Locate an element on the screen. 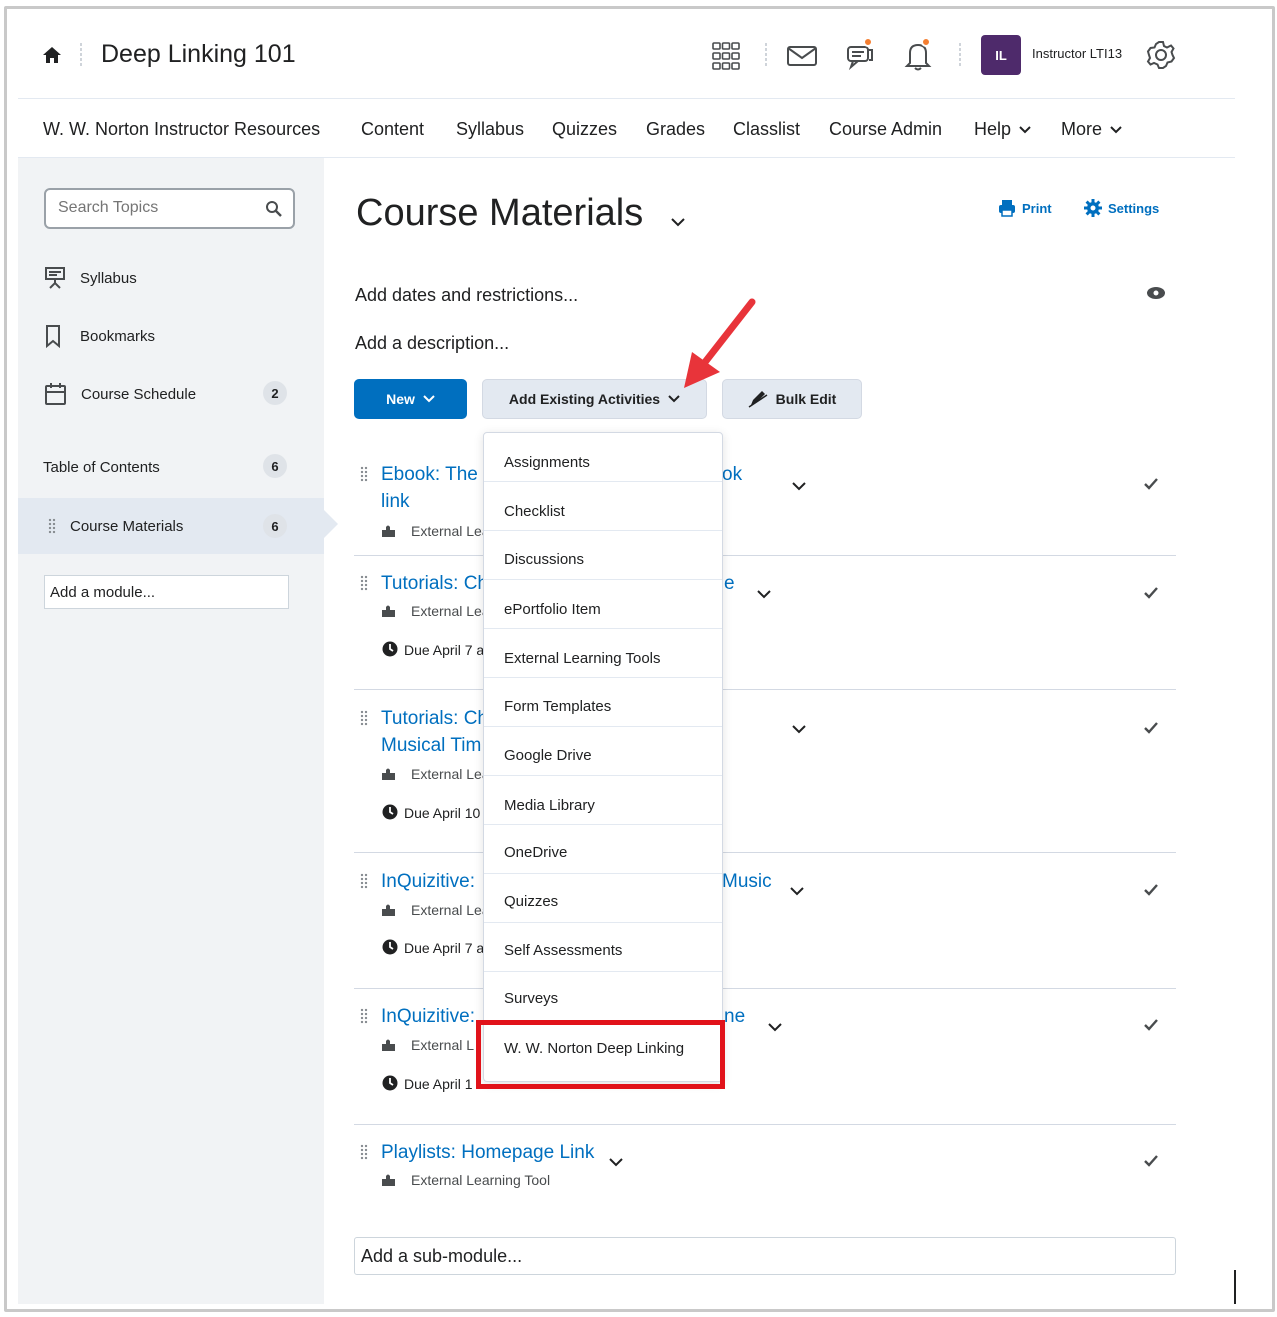 The height and width of the screenshot is (1317, 1277). apps-grid-icon is located at coordinates (726, 56).